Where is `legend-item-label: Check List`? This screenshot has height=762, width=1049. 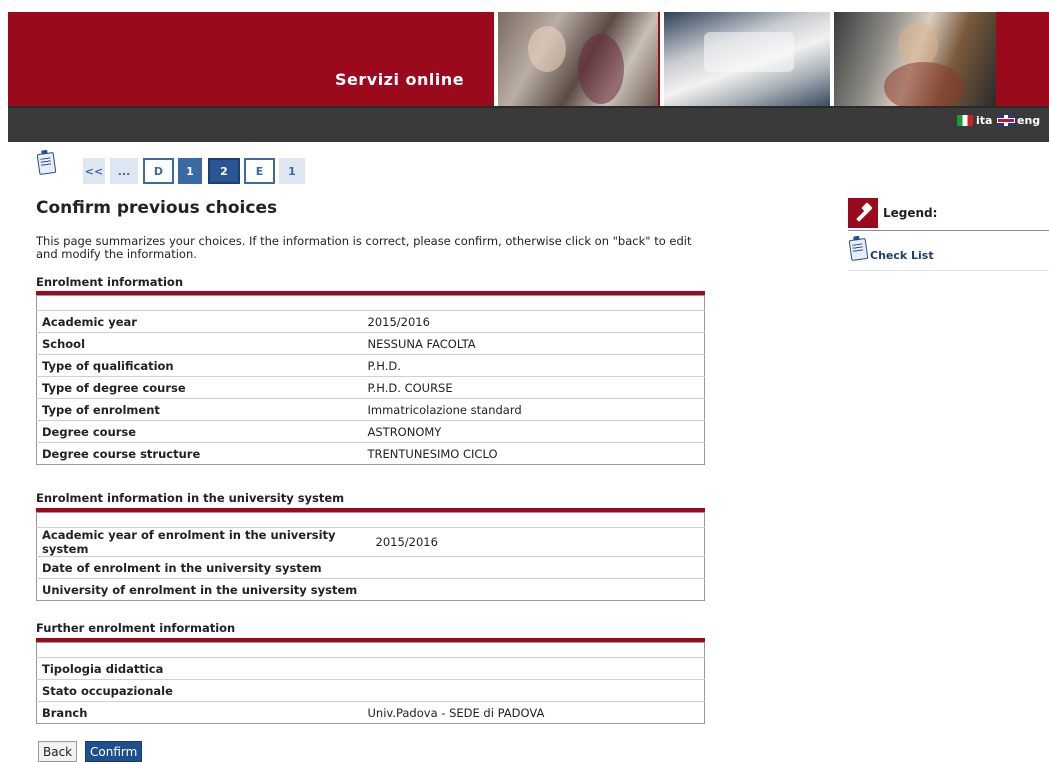 legend-item-label: Check List is located at coordinates (902, 255).